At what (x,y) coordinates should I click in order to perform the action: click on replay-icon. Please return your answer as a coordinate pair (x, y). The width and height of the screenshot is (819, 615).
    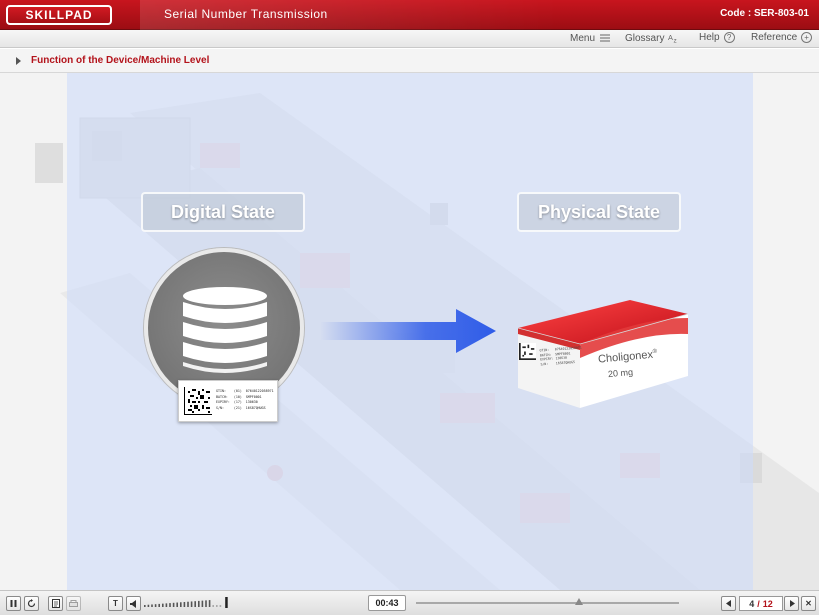
    Looking at the image, I should click on (31, 603).